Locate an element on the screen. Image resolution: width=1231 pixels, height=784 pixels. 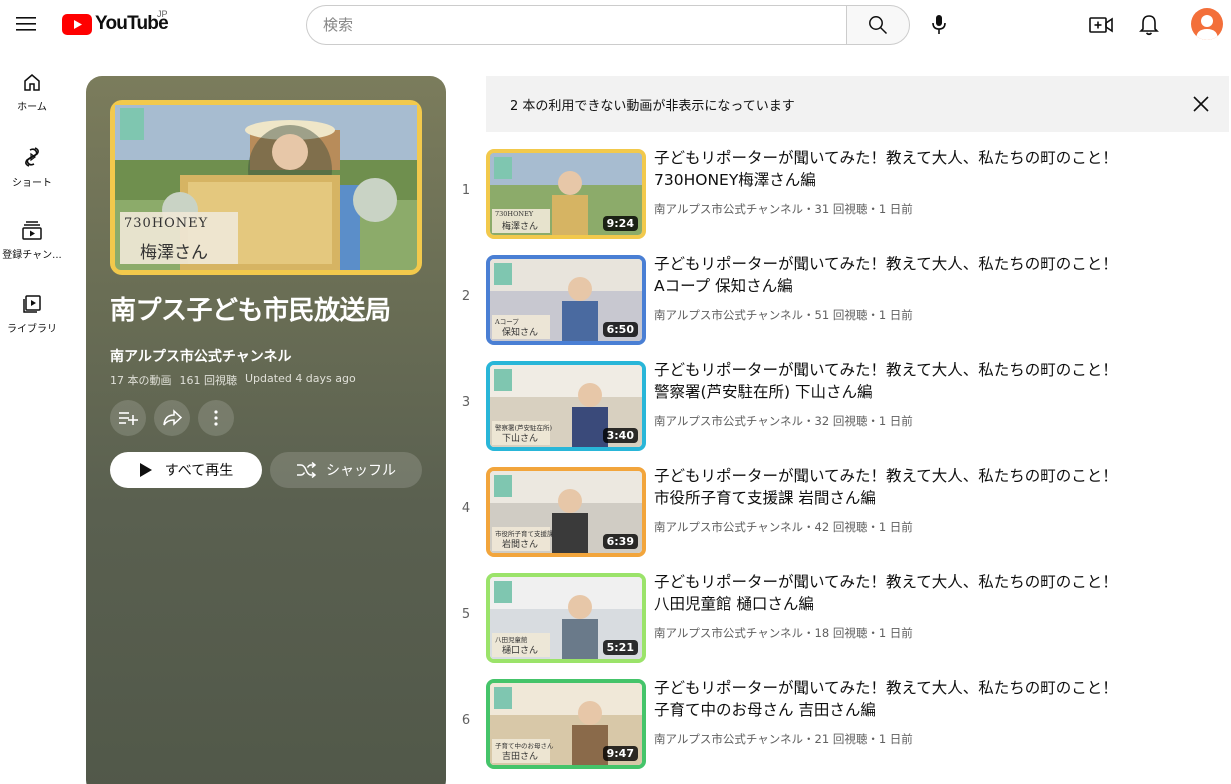
play-all-label: すべて再生 is located at coordinates (199, 471).